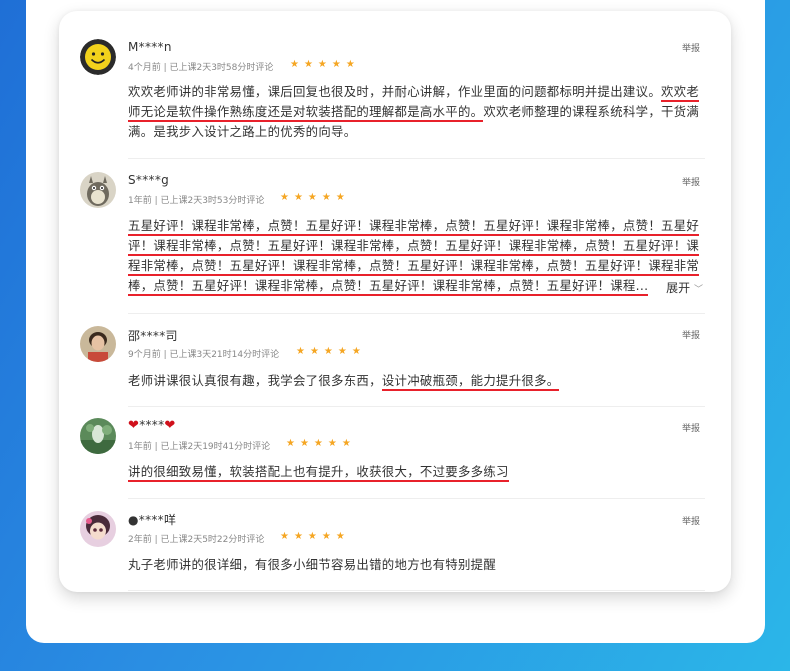  What do you see at coordinates (201, 68) in the screenshot?
I see `review-meta: 4个月前 | 已上课2天3时58分时评论` at bounding box center [201, 68].